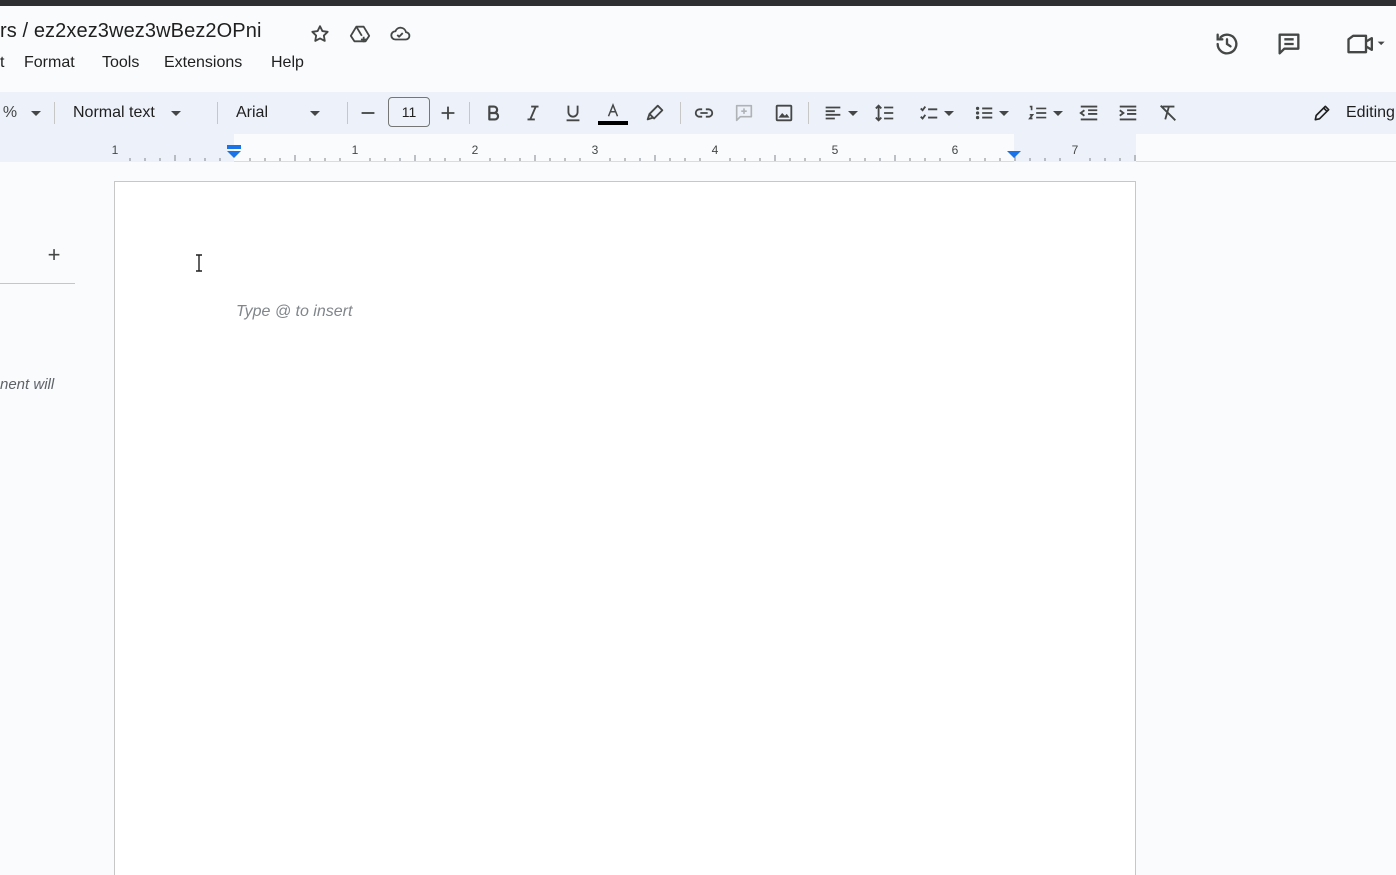 Image resolution: width=1396 pixels, height=875 pixels. What do you see at coordinates (252, 112) in the screenshot?
I see `font-family-value: Arial` at bounding box center [252, 112].